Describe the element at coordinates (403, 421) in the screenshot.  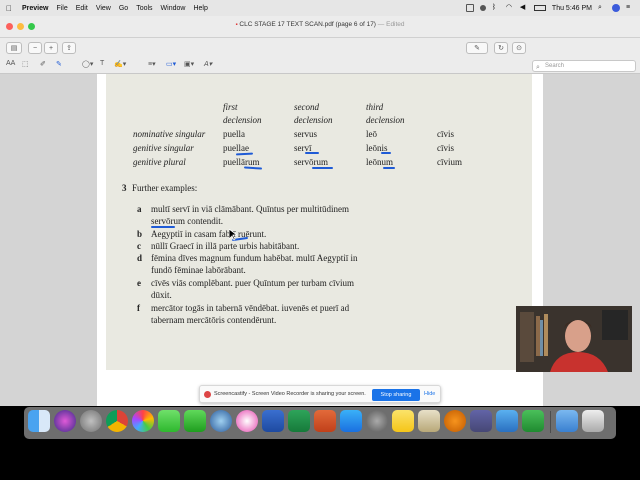
I see `notes-icon` at that location.